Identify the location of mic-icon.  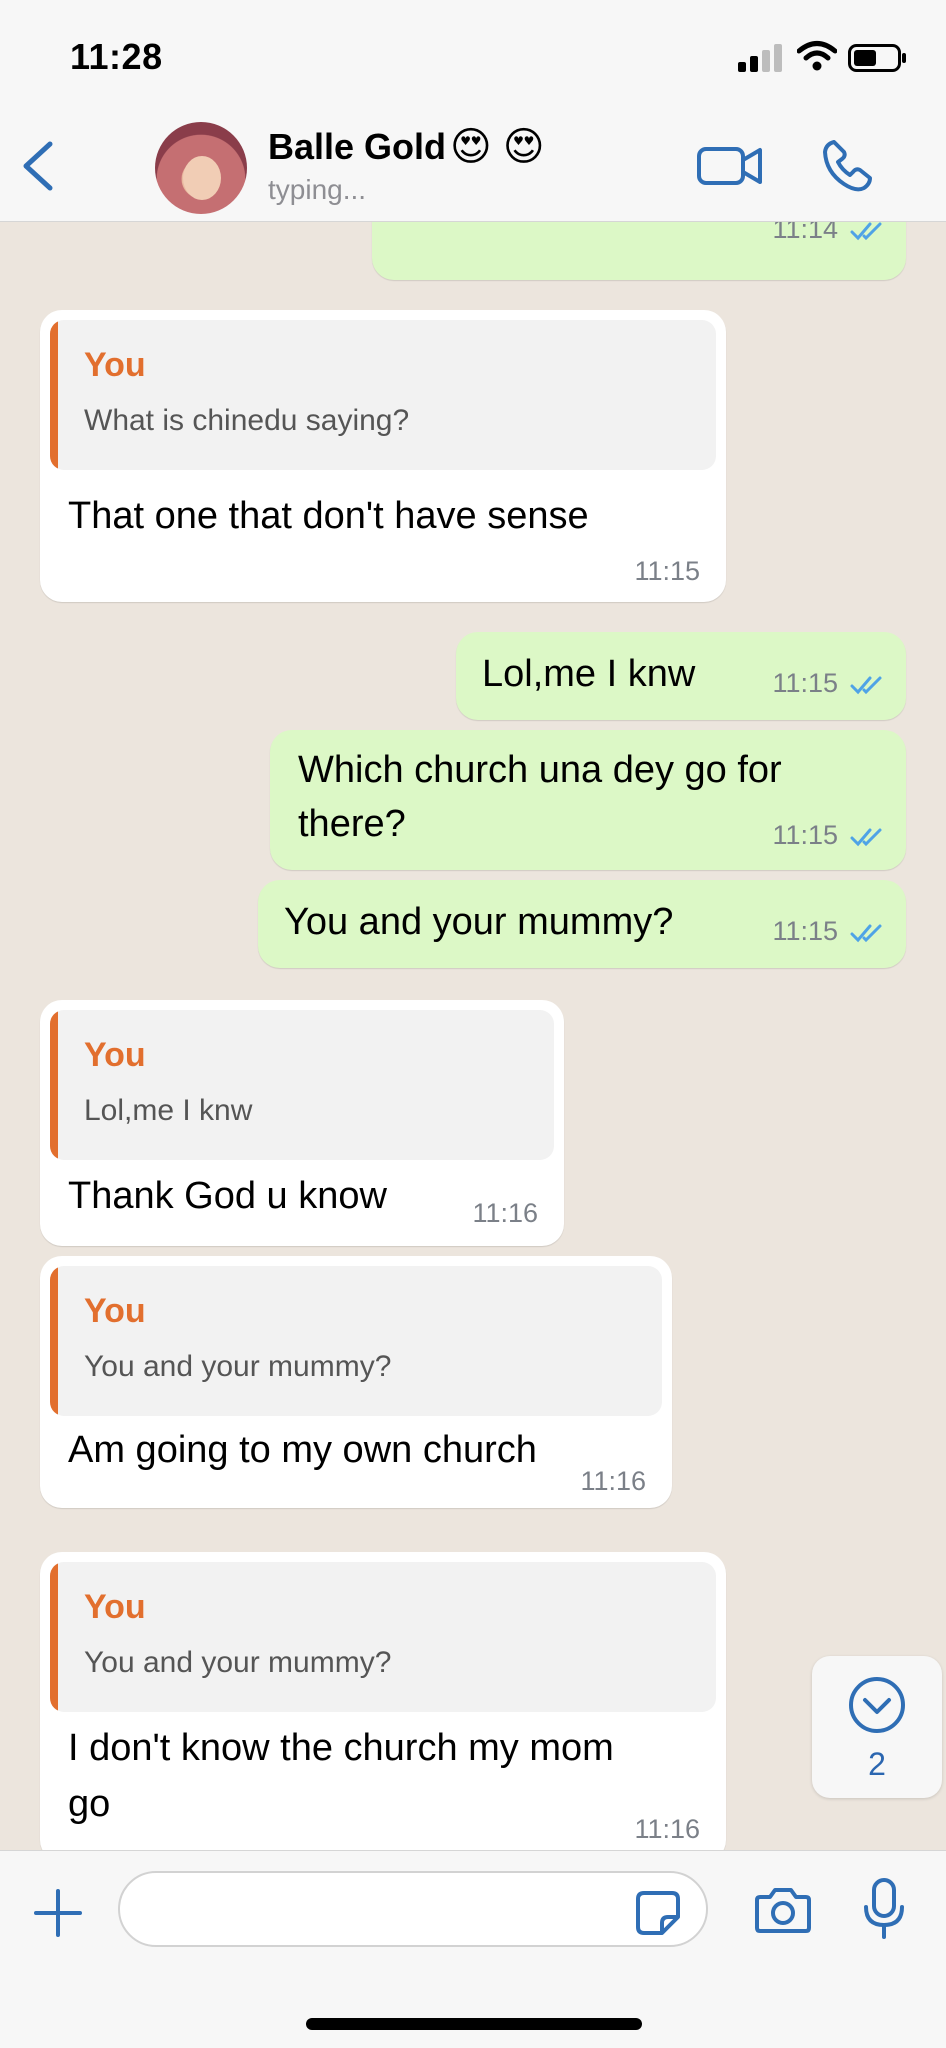
(884, 1909).